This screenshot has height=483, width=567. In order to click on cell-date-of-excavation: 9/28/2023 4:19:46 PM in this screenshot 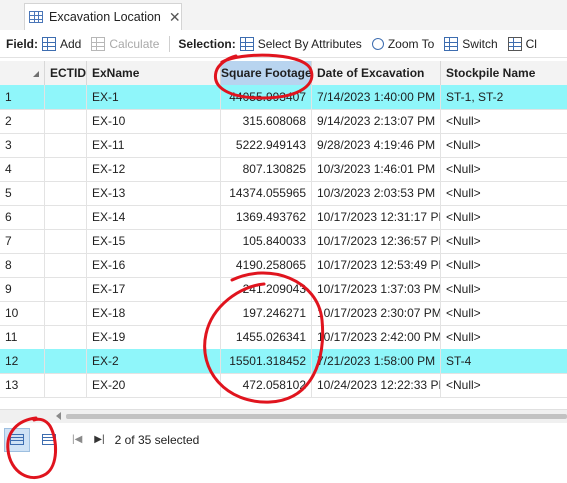, I will do `click(376, 145)`.